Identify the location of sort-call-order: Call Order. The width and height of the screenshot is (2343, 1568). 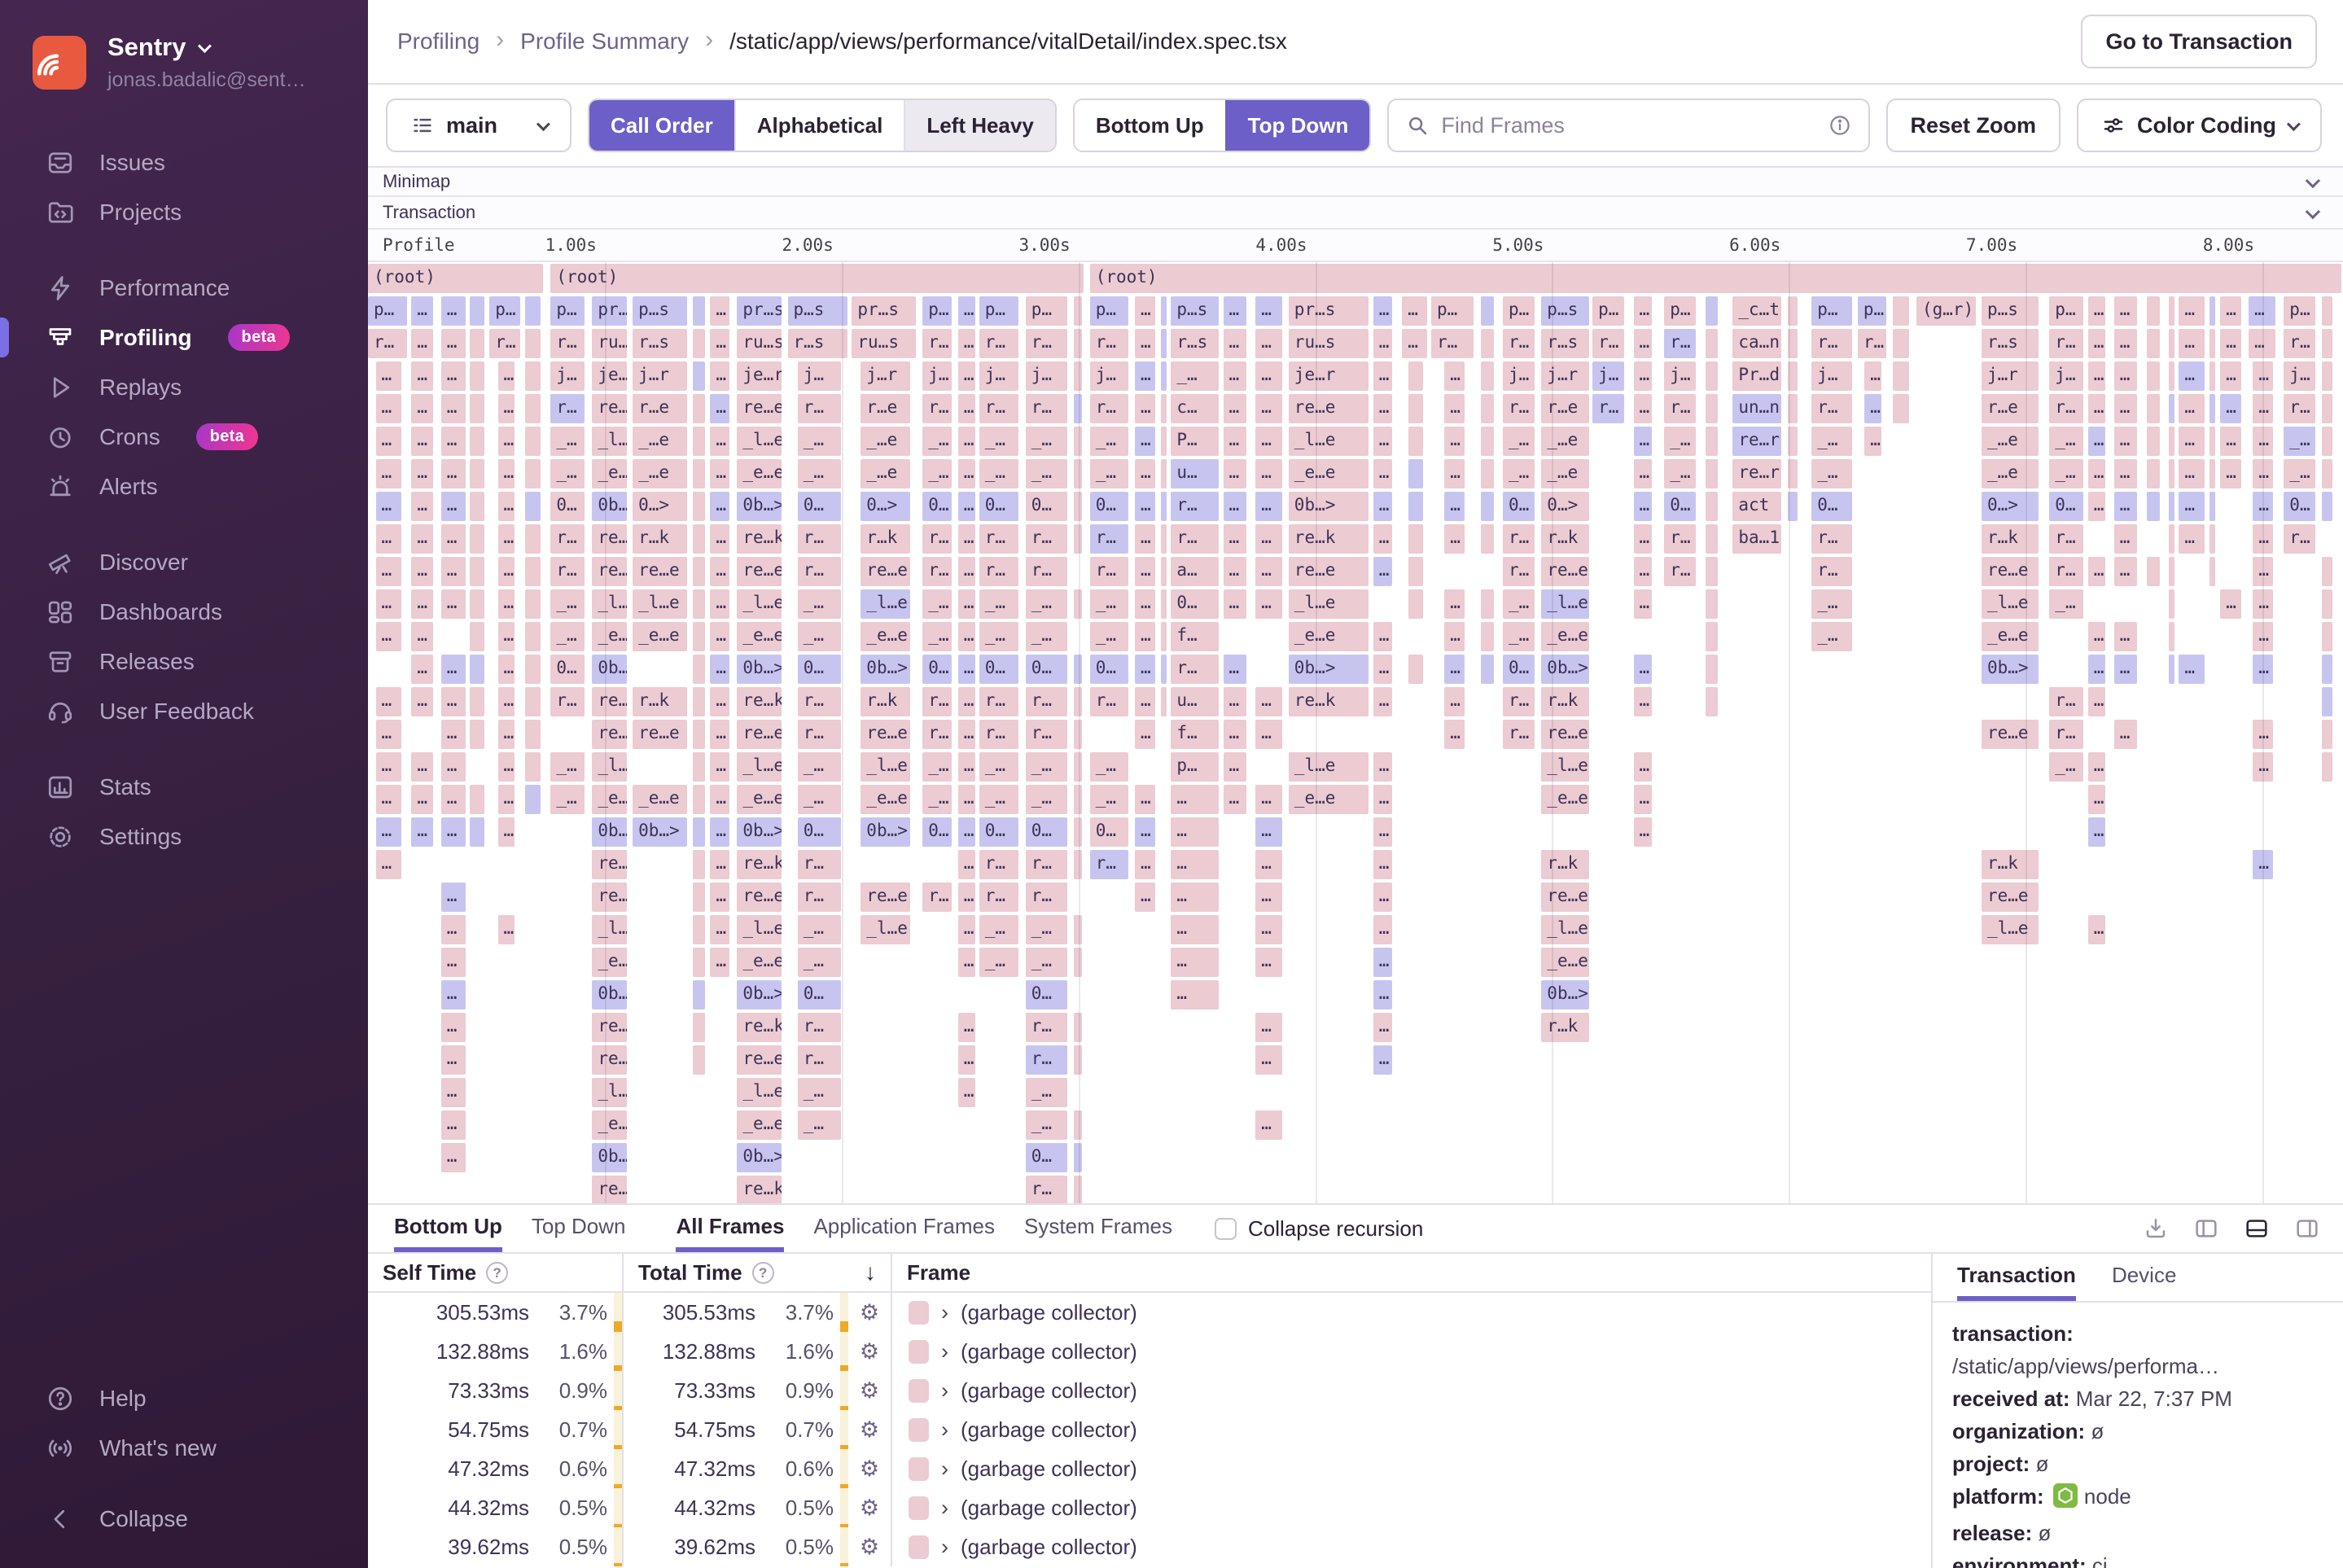
(662, 126).